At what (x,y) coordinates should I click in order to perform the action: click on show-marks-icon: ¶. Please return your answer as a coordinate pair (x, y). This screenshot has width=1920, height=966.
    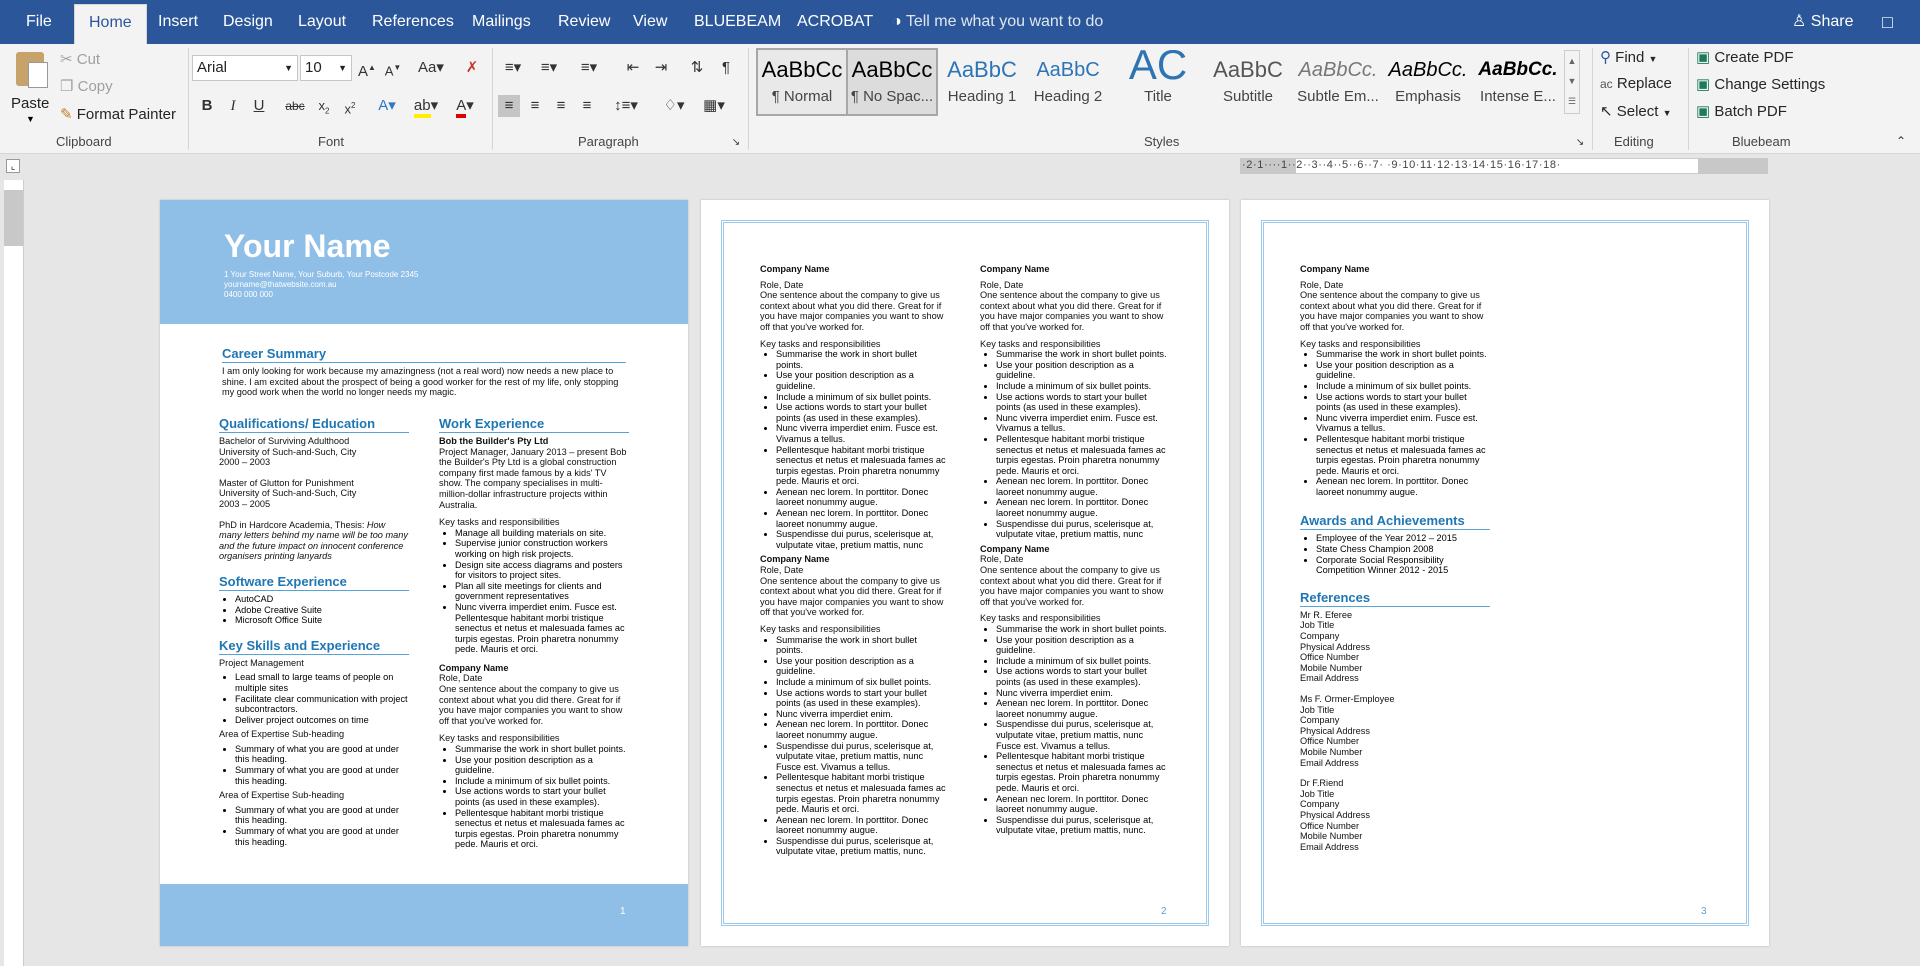
    Looking at the image, I should click on (726, 68).